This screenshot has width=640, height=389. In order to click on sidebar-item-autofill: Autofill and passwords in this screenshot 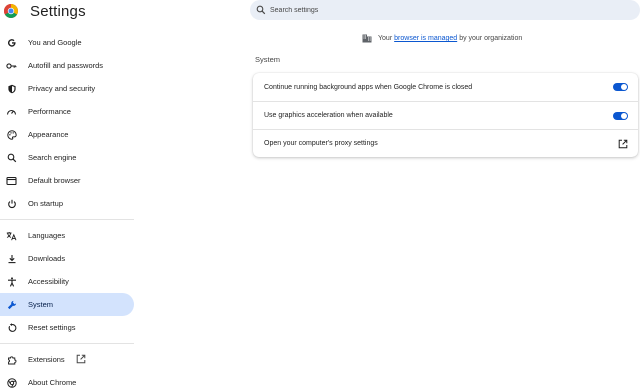, I will do `click(67, 65)`.